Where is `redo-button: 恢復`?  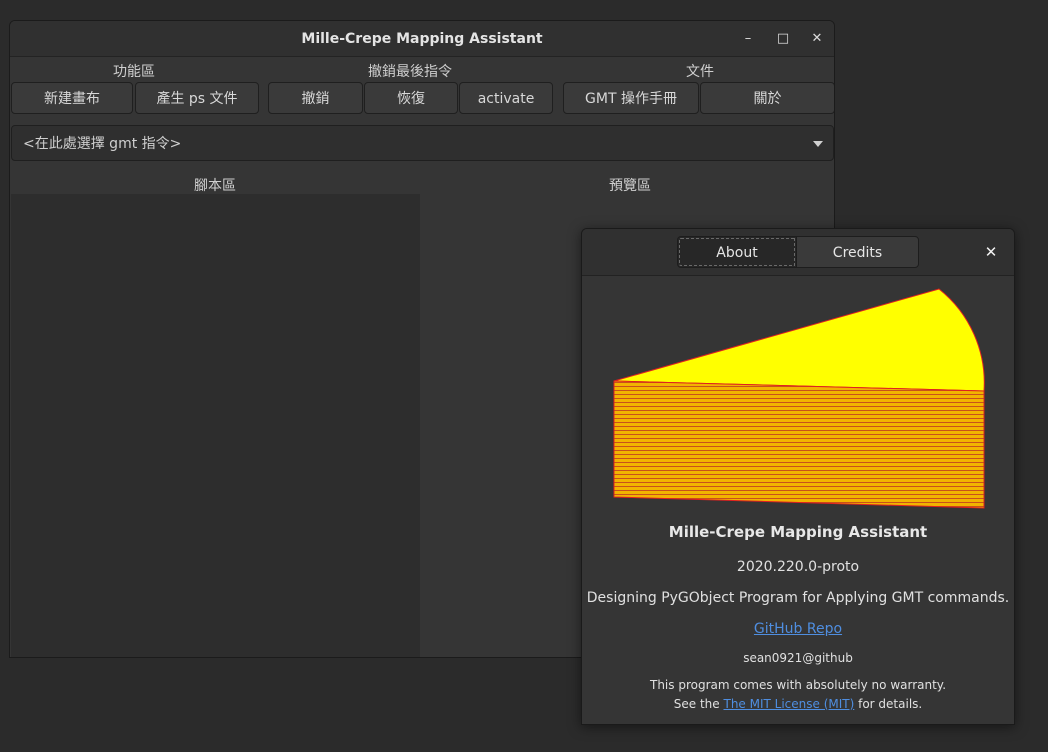 redo-button: 恢復 is located at coordinates (411, 98).